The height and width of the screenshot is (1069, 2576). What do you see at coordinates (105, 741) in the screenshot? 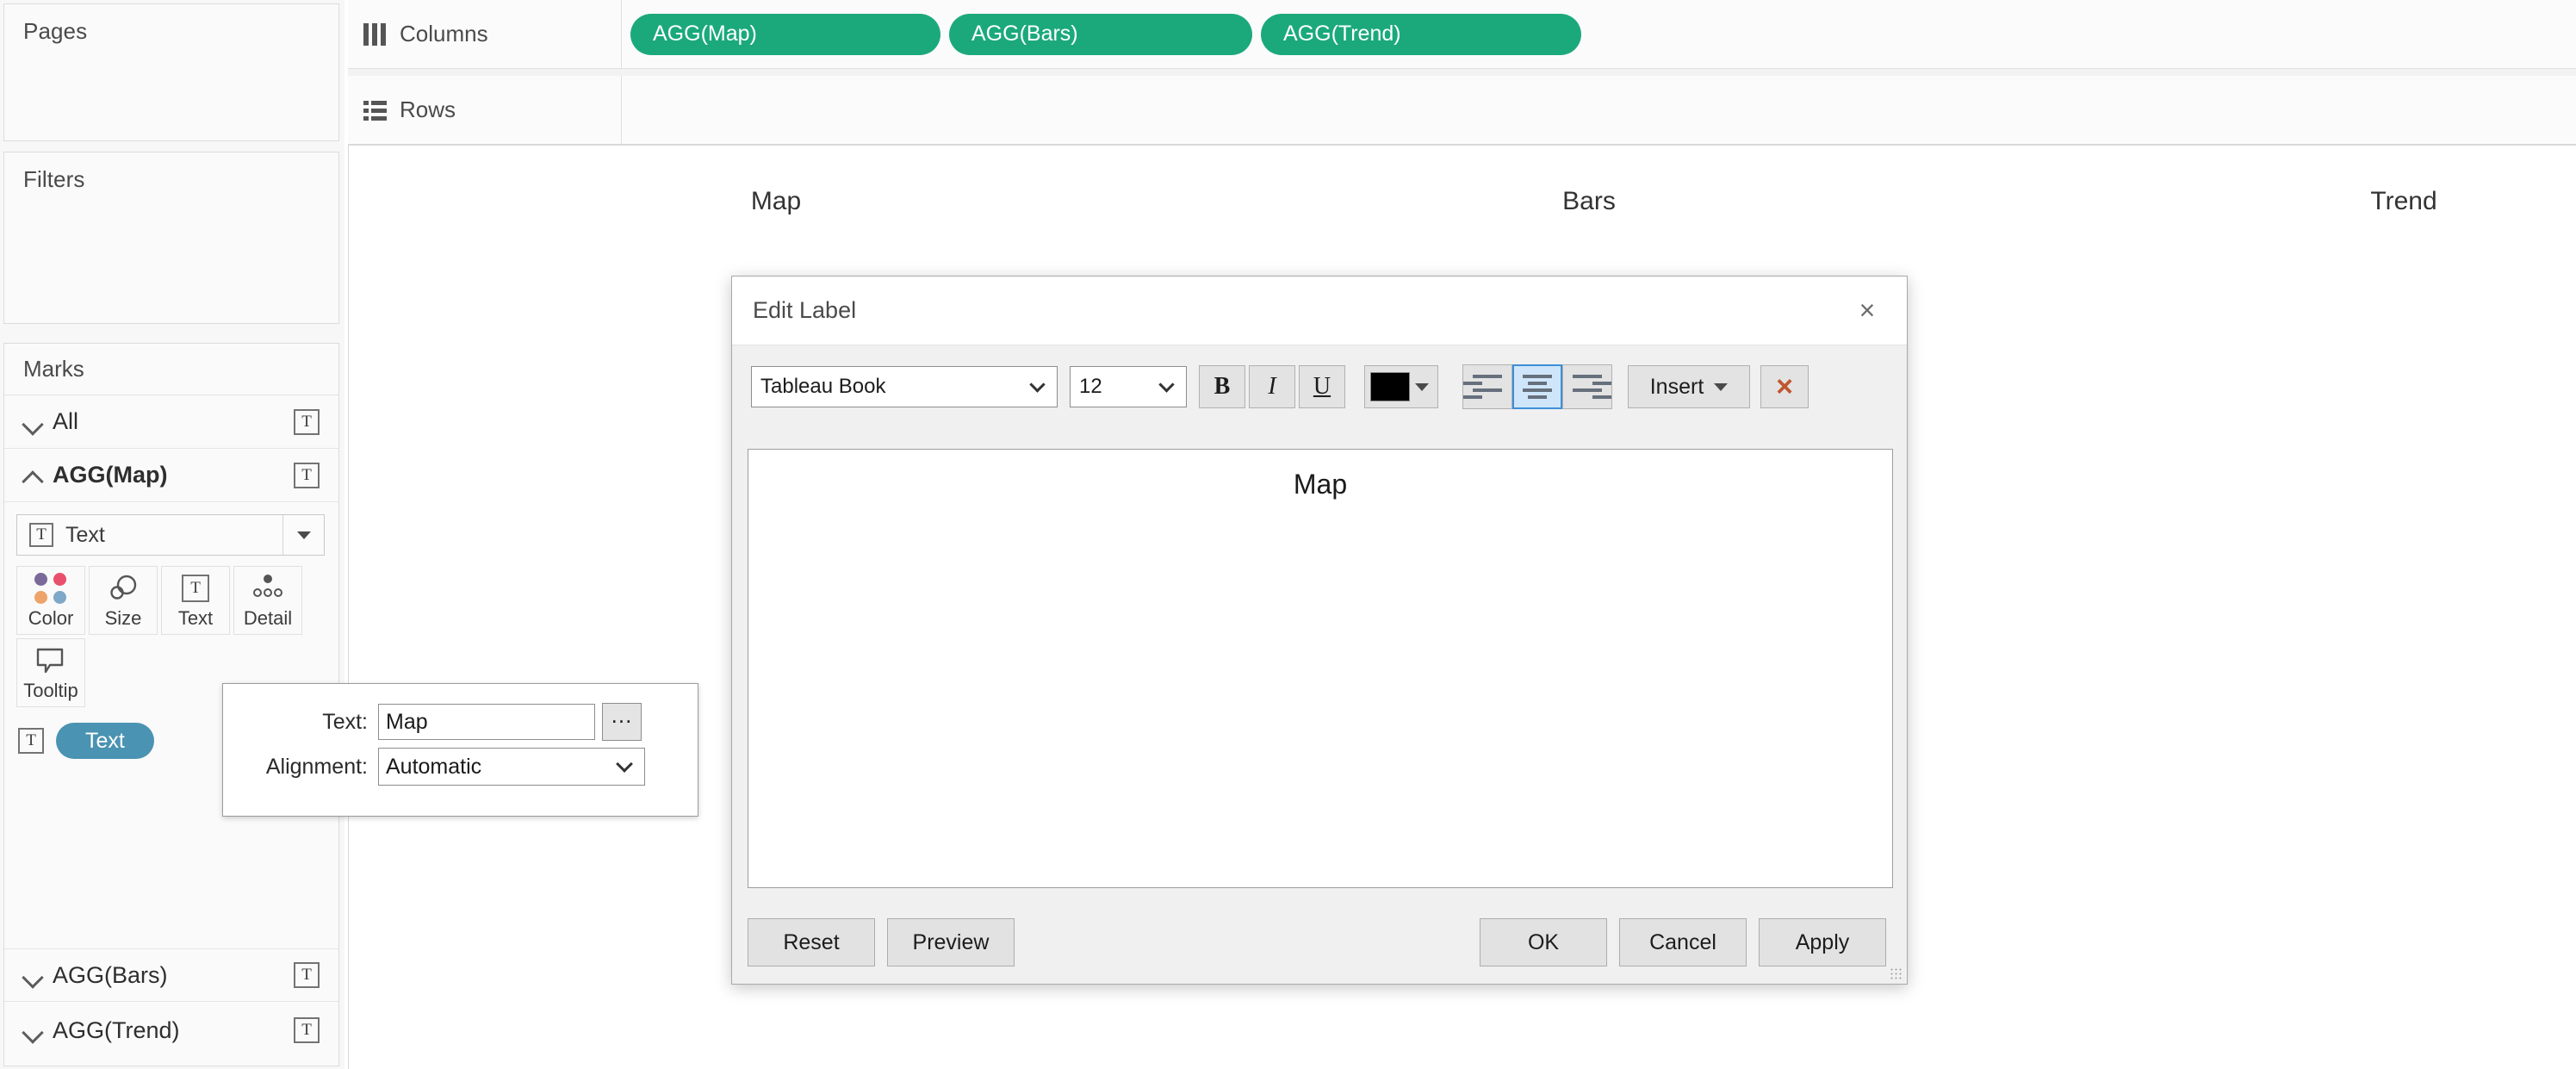
I see `marks-text-pill: Text` at bounding box center [105, 741].